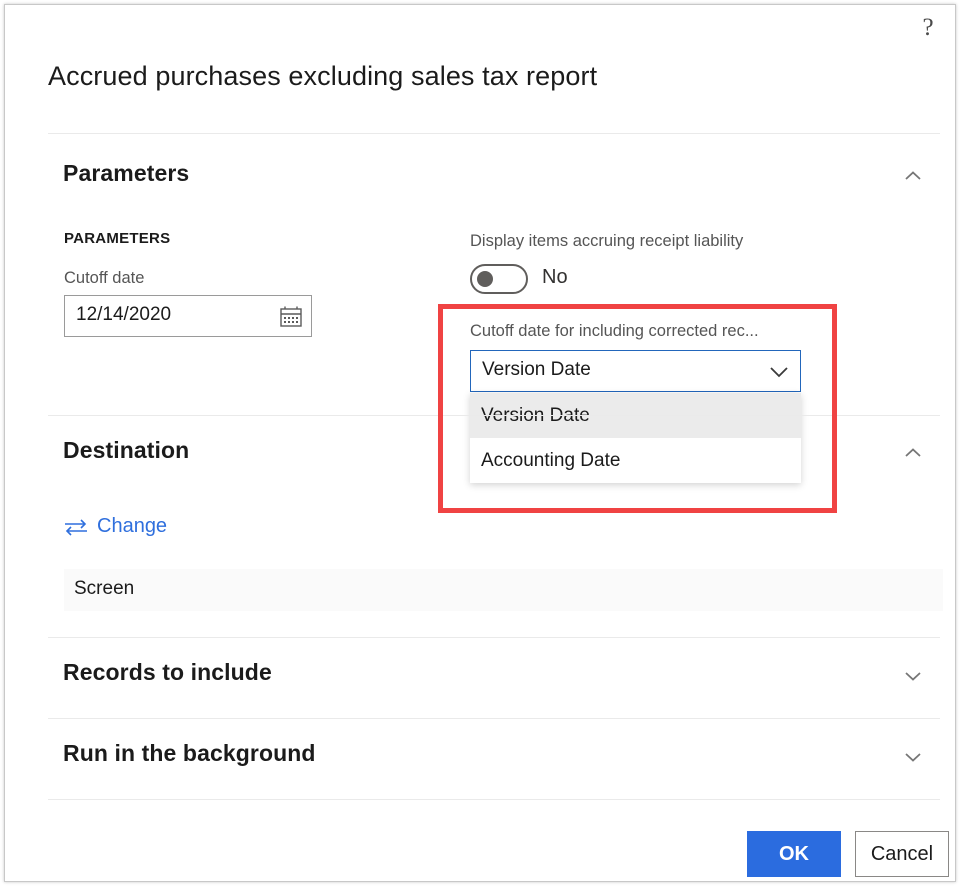  Describe the element at coordinates (928, 28) in the screenshot. I see `help-icon: ?` at that location.